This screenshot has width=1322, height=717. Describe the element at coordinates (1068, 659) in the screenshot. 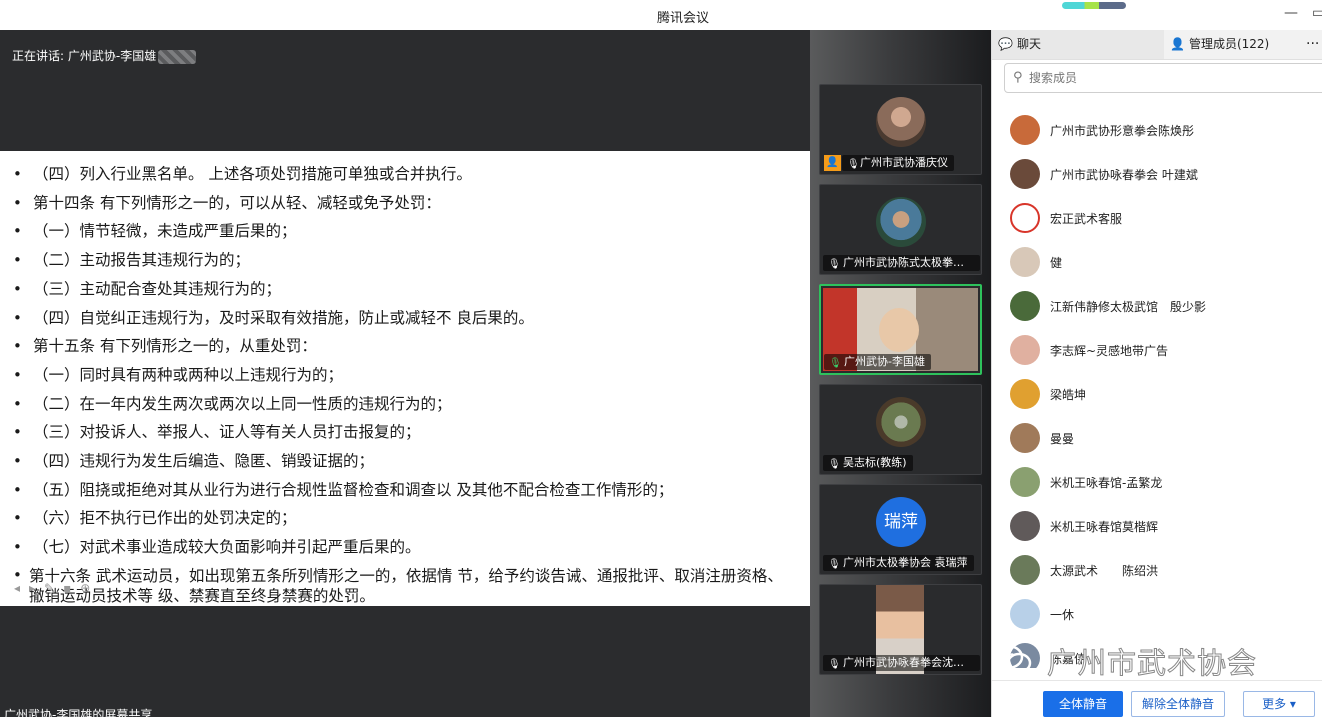

I see `member-name: 陈嘉伟` at that location.